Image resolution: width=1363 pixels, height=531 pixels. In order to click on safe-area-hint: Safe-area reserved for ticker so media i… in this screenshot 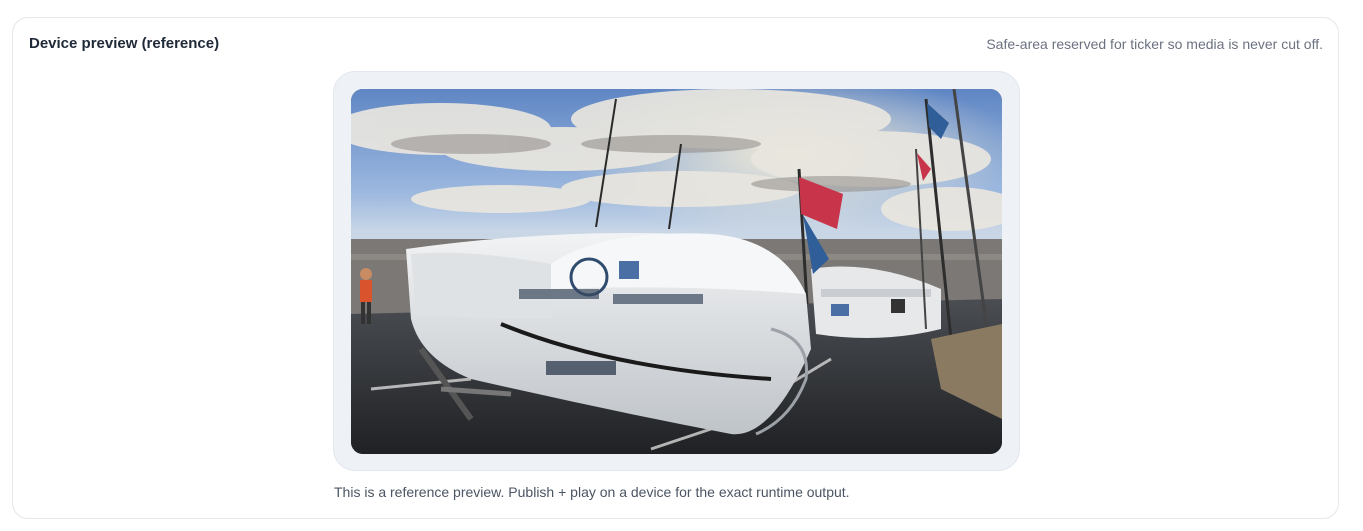, I will do `click(1154, 43)`.